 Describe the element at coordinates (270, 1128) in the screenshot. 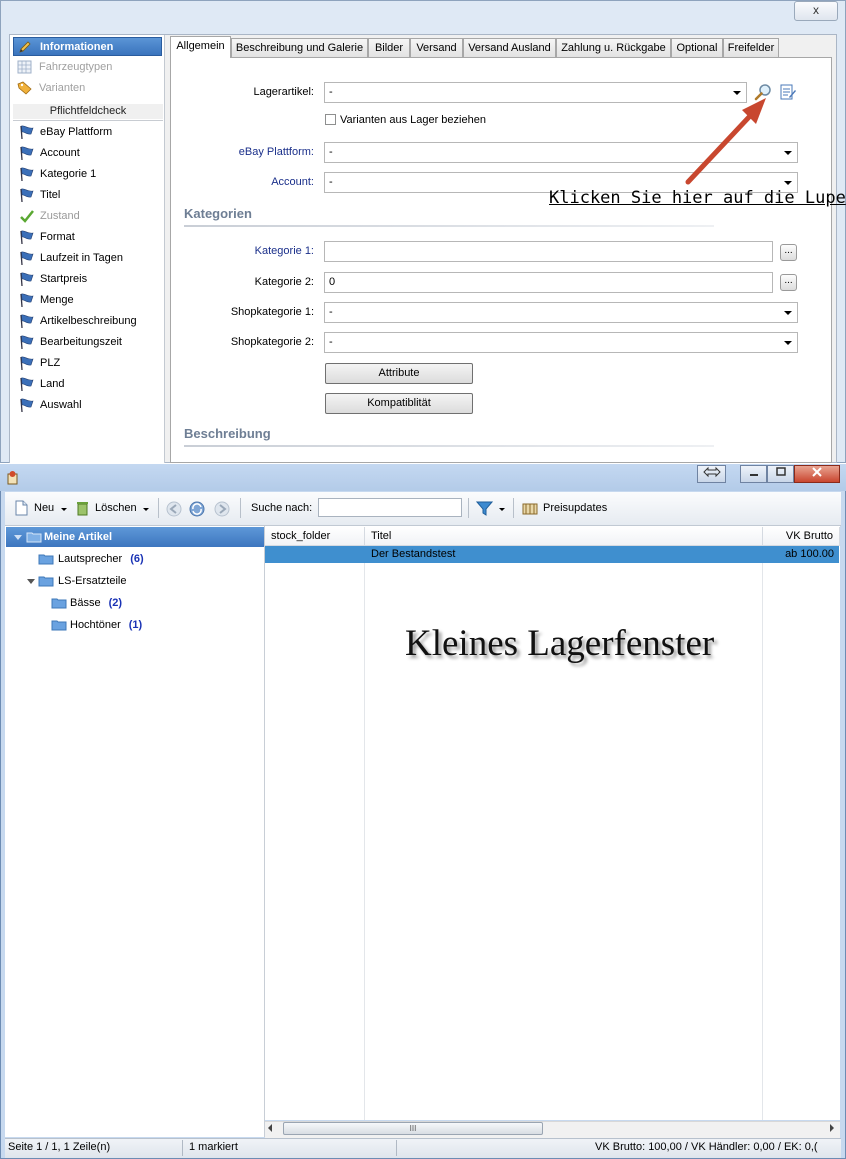

I see `scroll-left-icon` at that location.